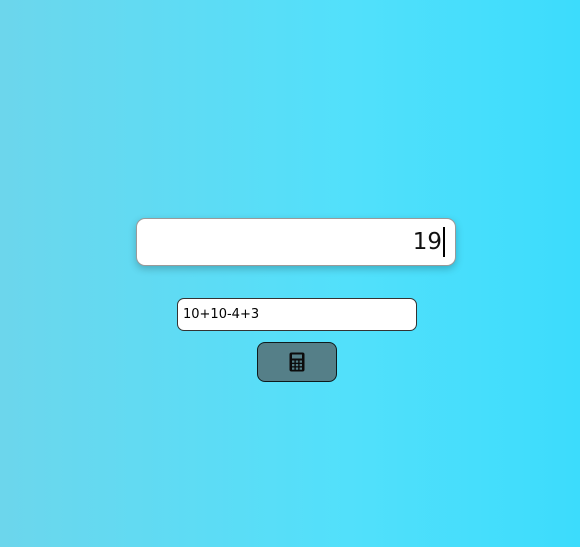  I want to click on result-value: 19, so click(427, 242).